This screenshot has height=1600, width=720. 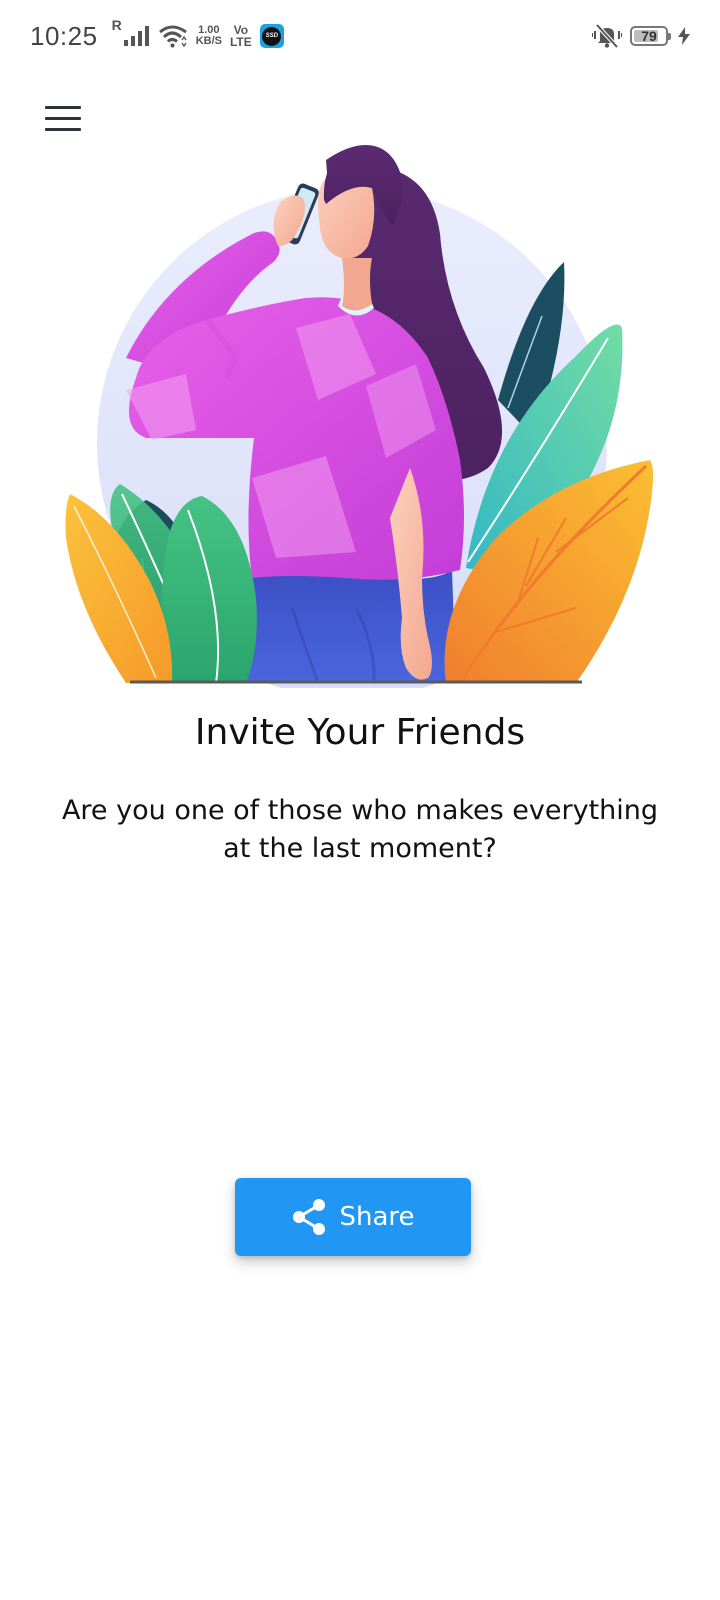 I want to click on signal-icon, so click(x=136, y=36).